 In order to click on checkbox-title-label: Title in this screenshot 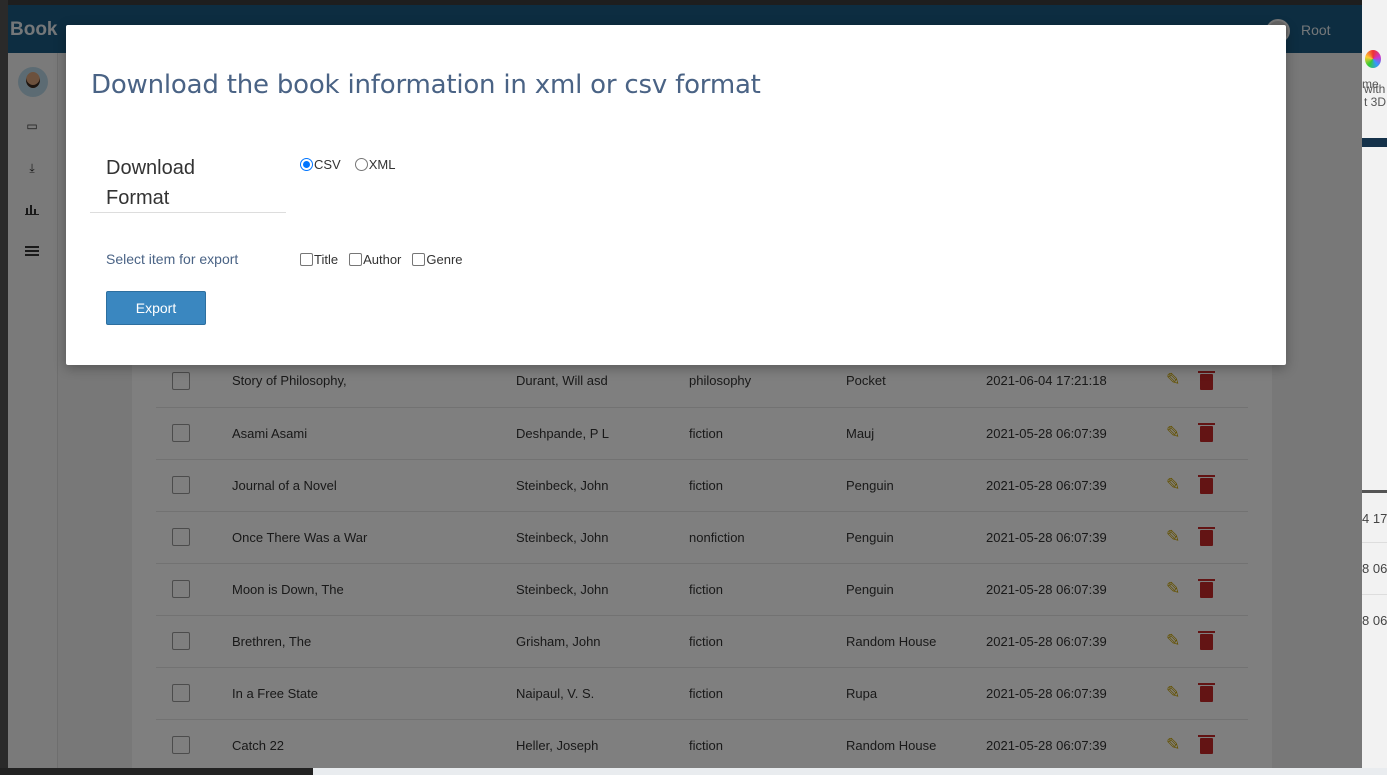, I will do `click(326, 259)`.